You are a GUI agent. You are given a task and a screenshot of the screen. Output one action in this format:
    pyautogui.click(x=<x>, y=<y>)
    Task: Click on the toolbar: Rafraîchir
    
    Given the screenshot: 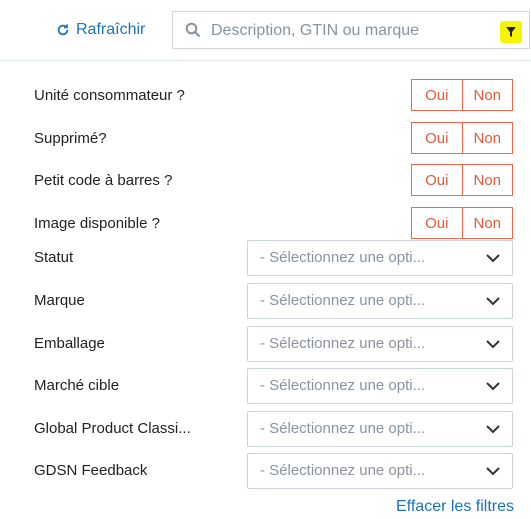 What is the action you would take?
    pyautogui.click(x=265, y=30)
    